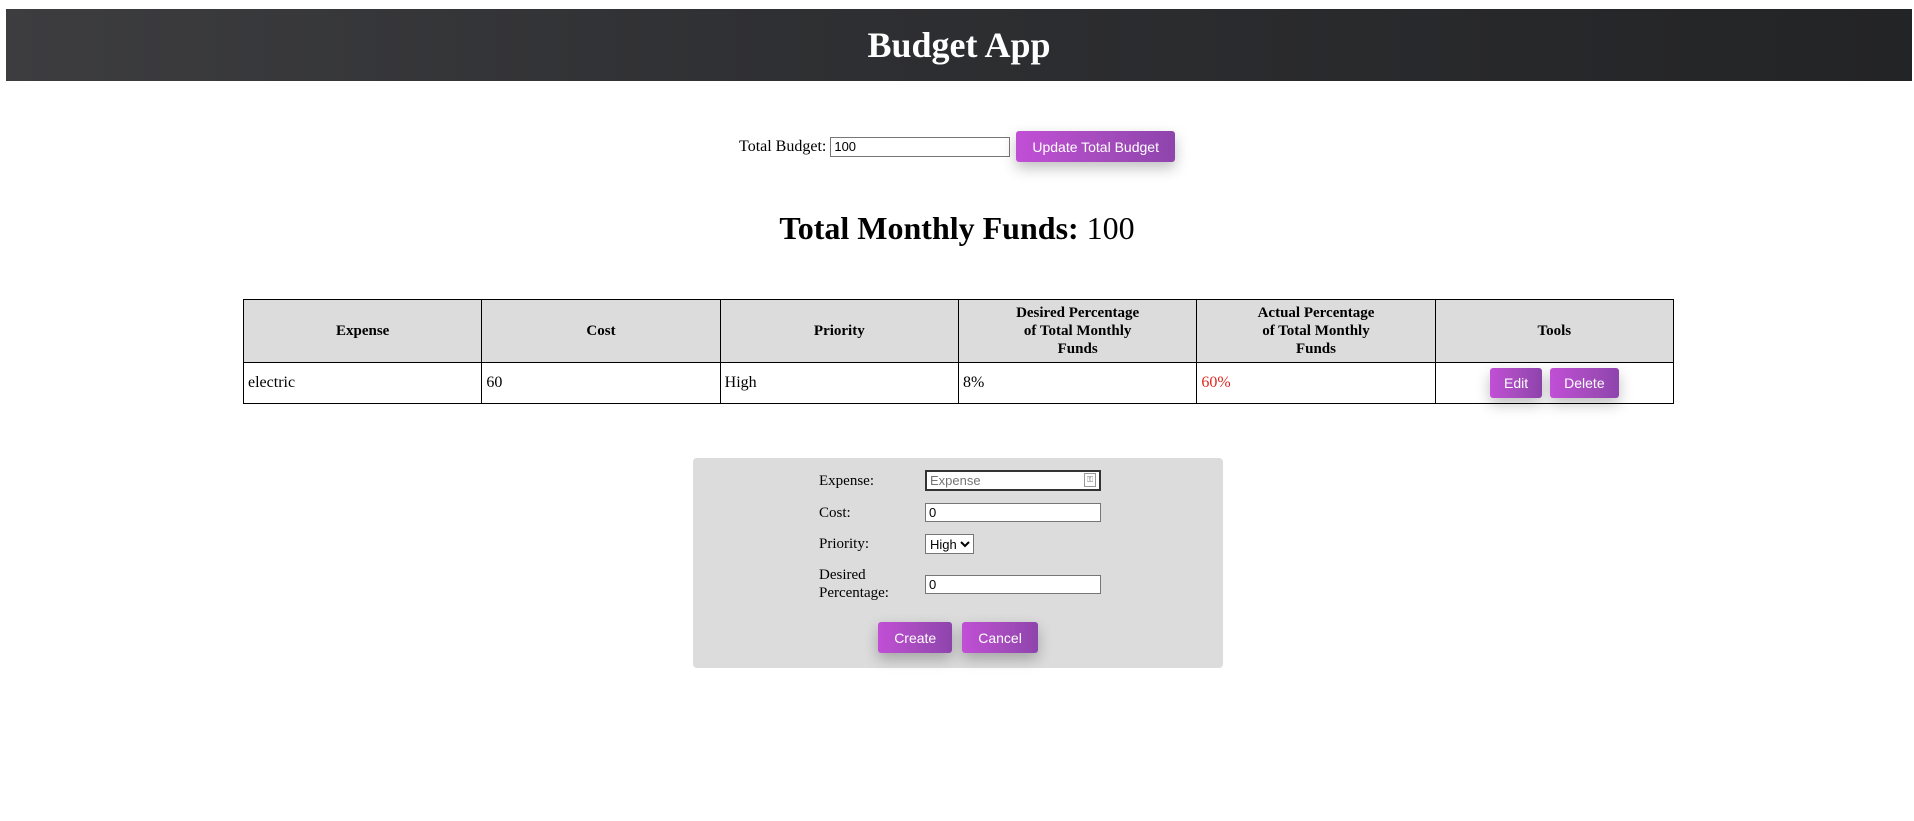  What do you see at coordinates (362, 331) in the screenshot?
I see `header-expense: Expense` at bounding box center [362, 331].